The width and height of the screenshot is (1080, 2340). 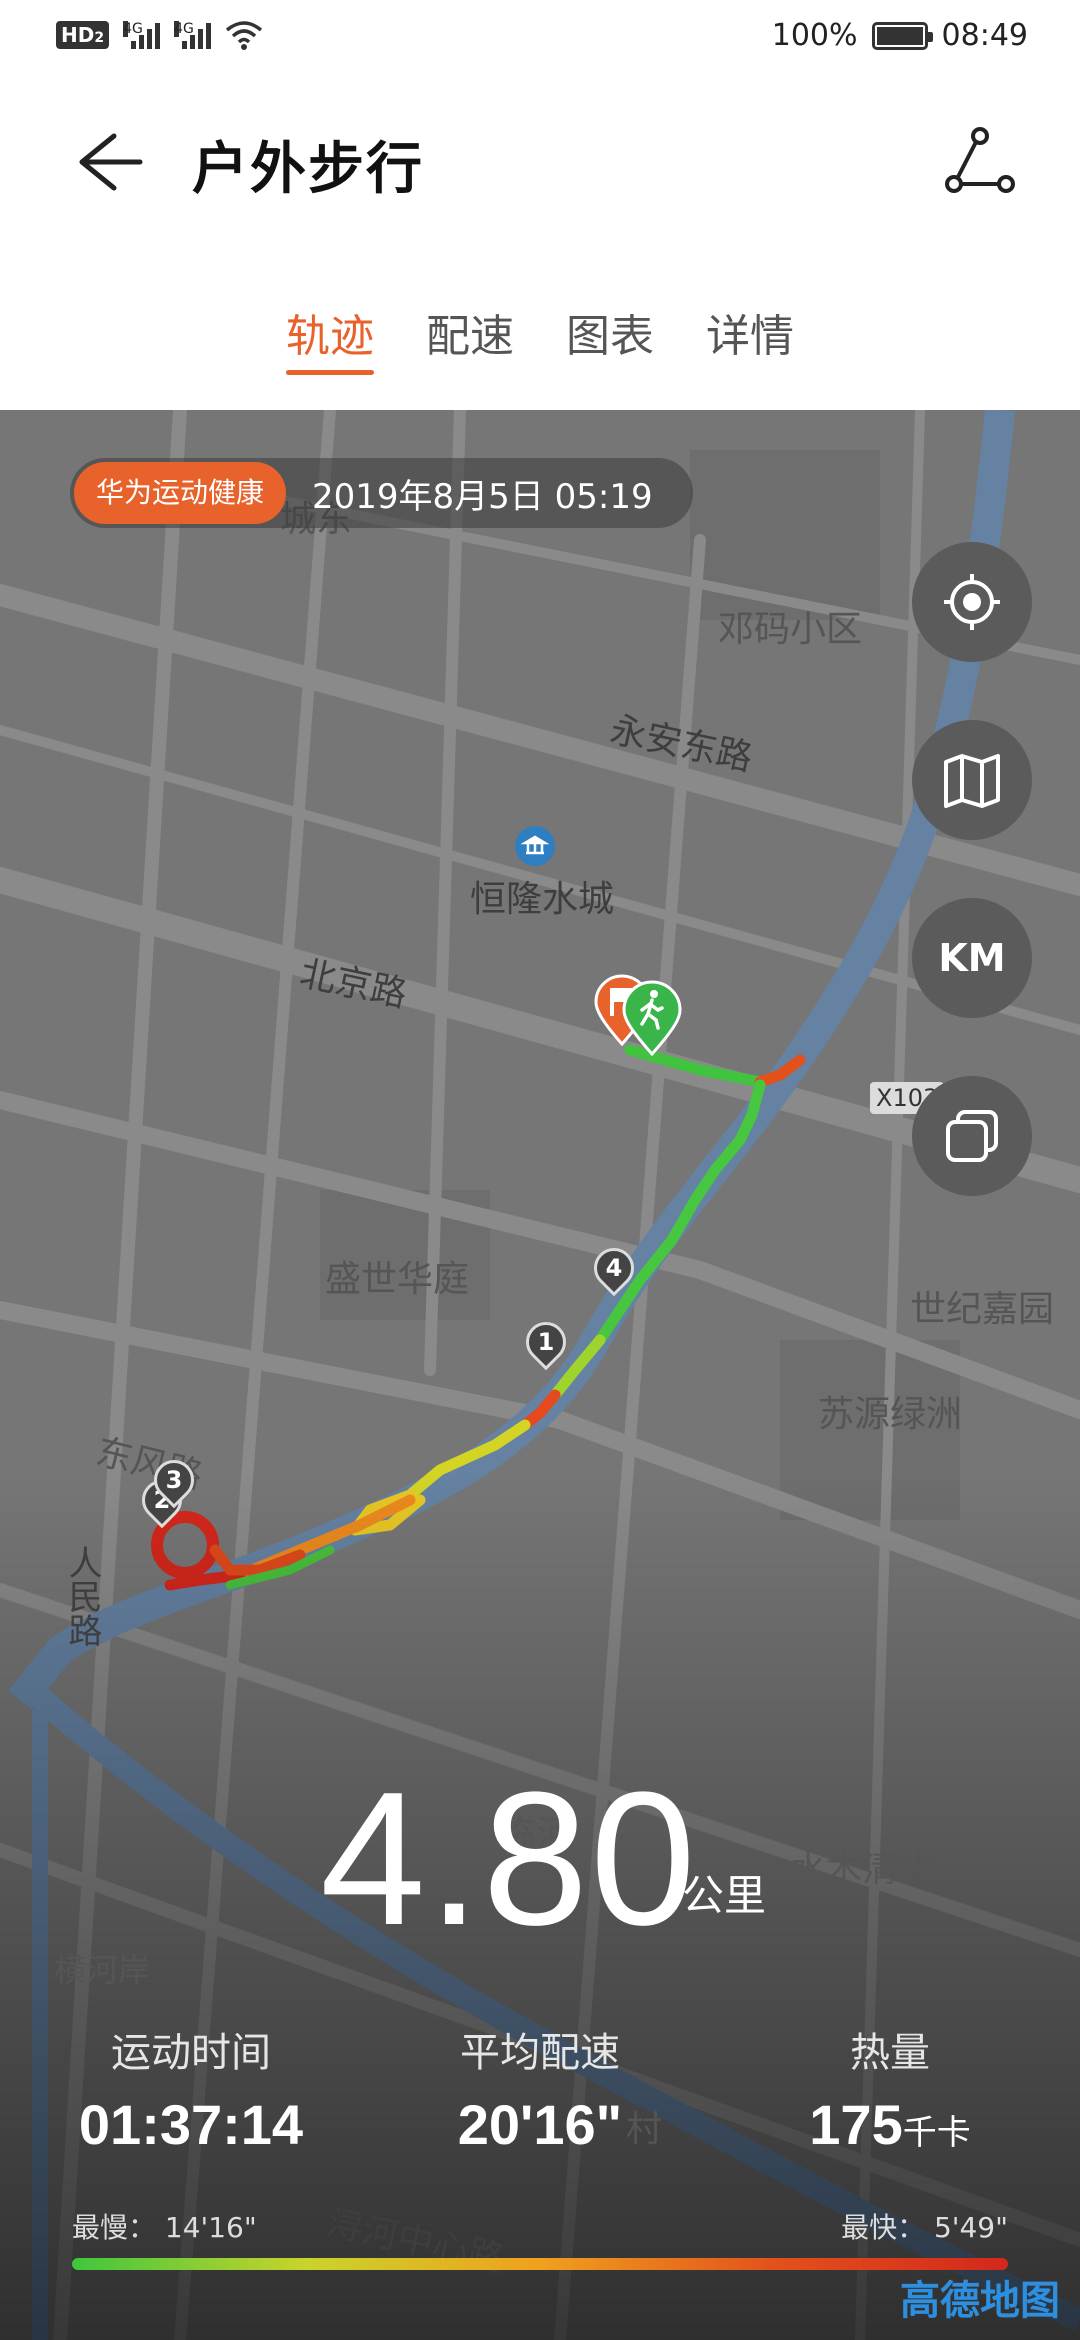 I want to click on km-marker: 4, so click(x=614, y=1268).